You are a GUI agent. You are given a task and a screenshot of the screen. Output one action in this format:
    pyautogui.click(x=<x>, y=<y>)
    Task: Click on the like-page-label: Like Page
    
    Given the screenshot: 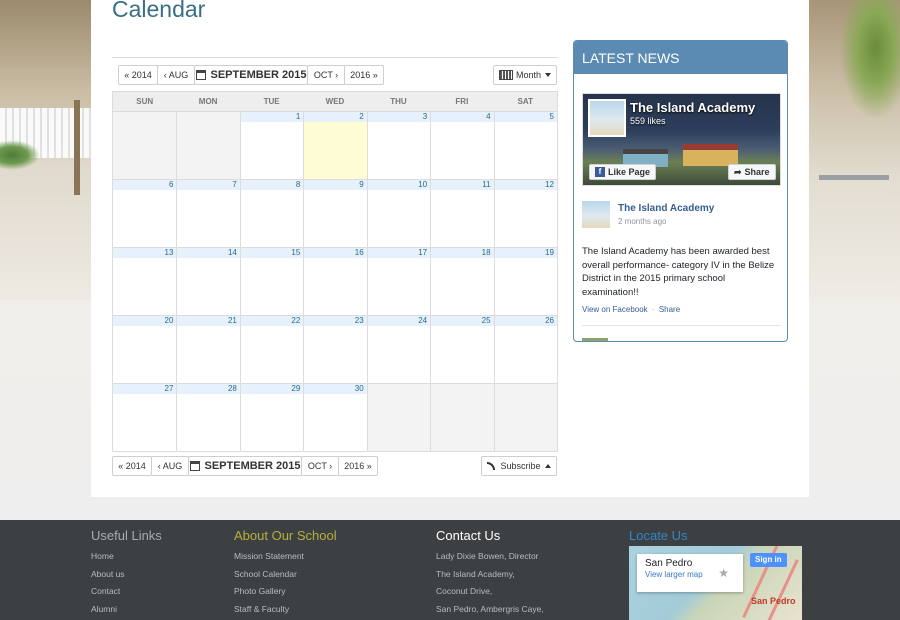 What is the action you would take?
    pyautogui.click(x=629, y=172)
    